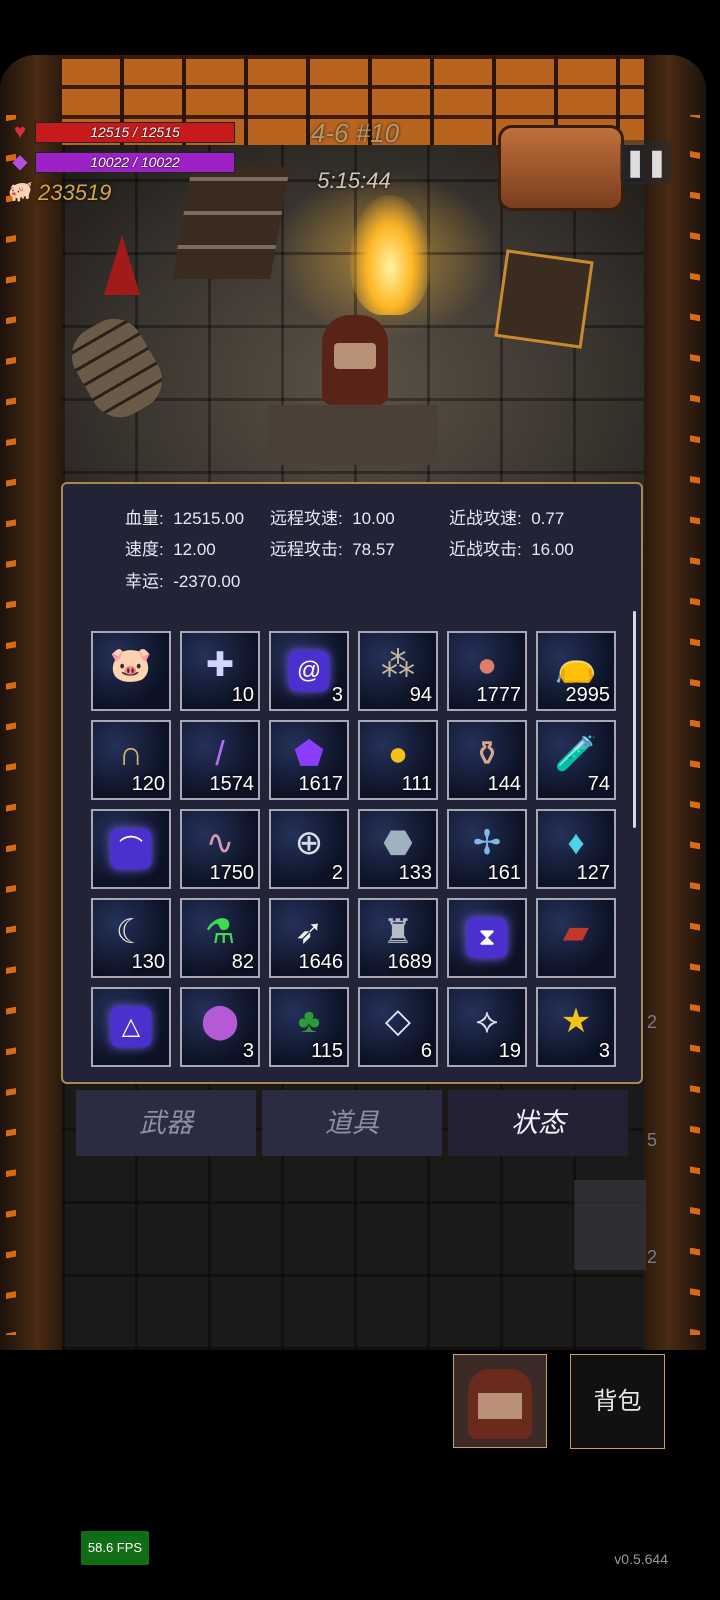  Describe the element at coordinates (593, 873) in the screenshot. I see `item-count: 127` at that location.